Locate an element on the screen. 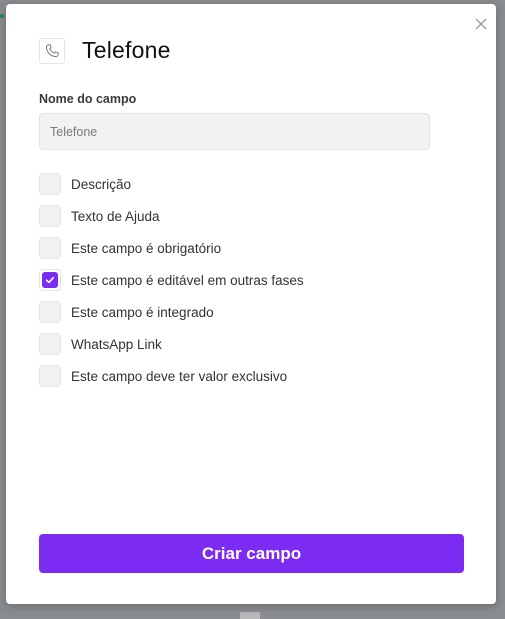 The image size is (505, 619). background-sliver is located at coordinates (250, 615).